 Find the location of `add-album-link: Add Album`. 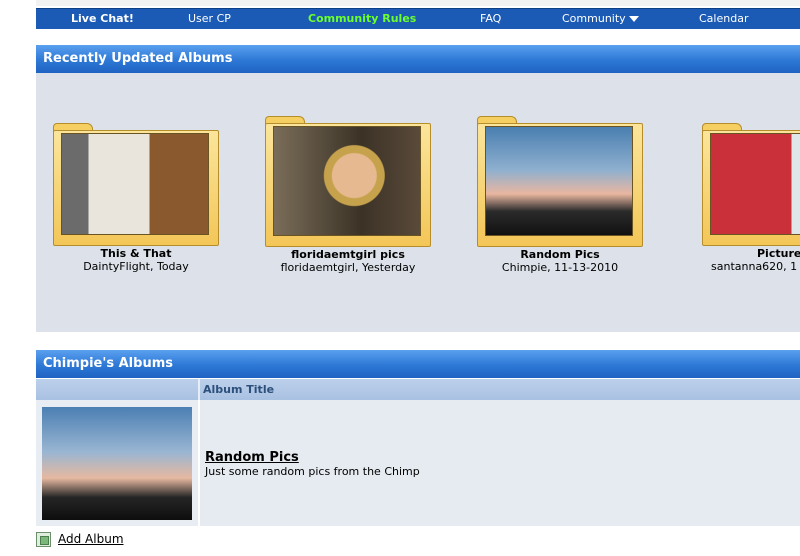

add-album-link: Add Album is located at coordinates (80, 539).